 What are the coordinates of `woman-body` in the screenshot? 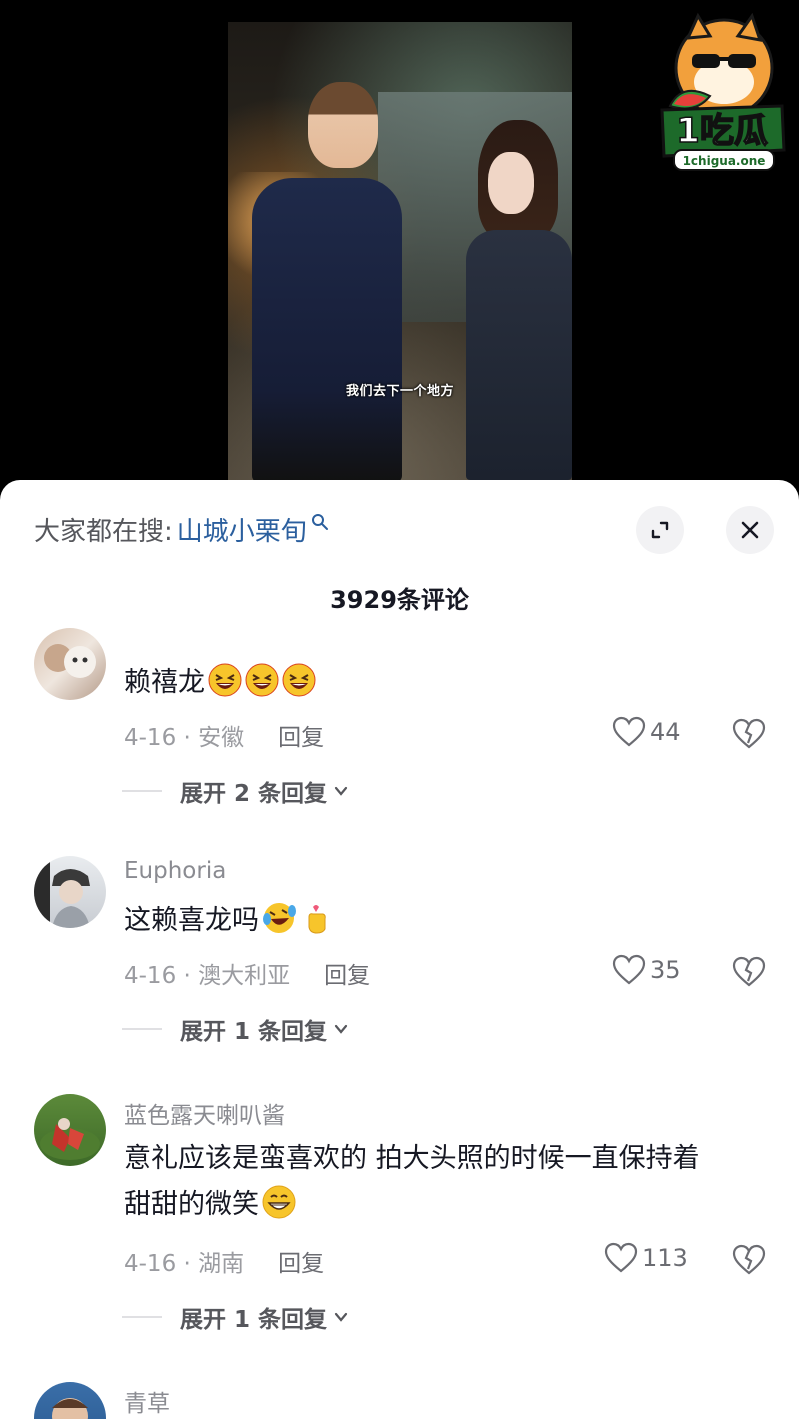 It's located at (519, 355).